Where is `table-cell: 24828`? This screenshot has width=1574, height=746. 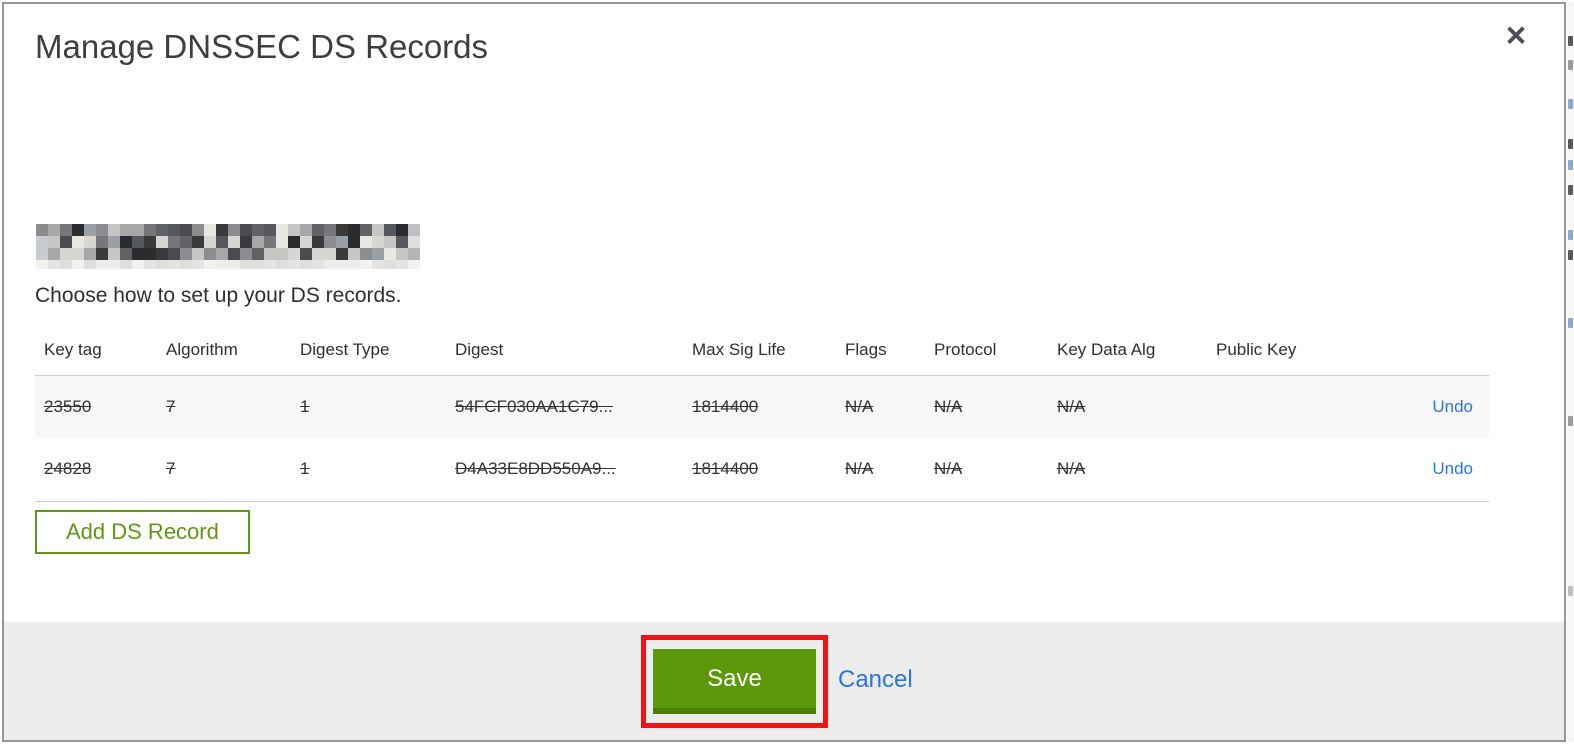 table-cell: 24828 is located at coordinates (68, 469).